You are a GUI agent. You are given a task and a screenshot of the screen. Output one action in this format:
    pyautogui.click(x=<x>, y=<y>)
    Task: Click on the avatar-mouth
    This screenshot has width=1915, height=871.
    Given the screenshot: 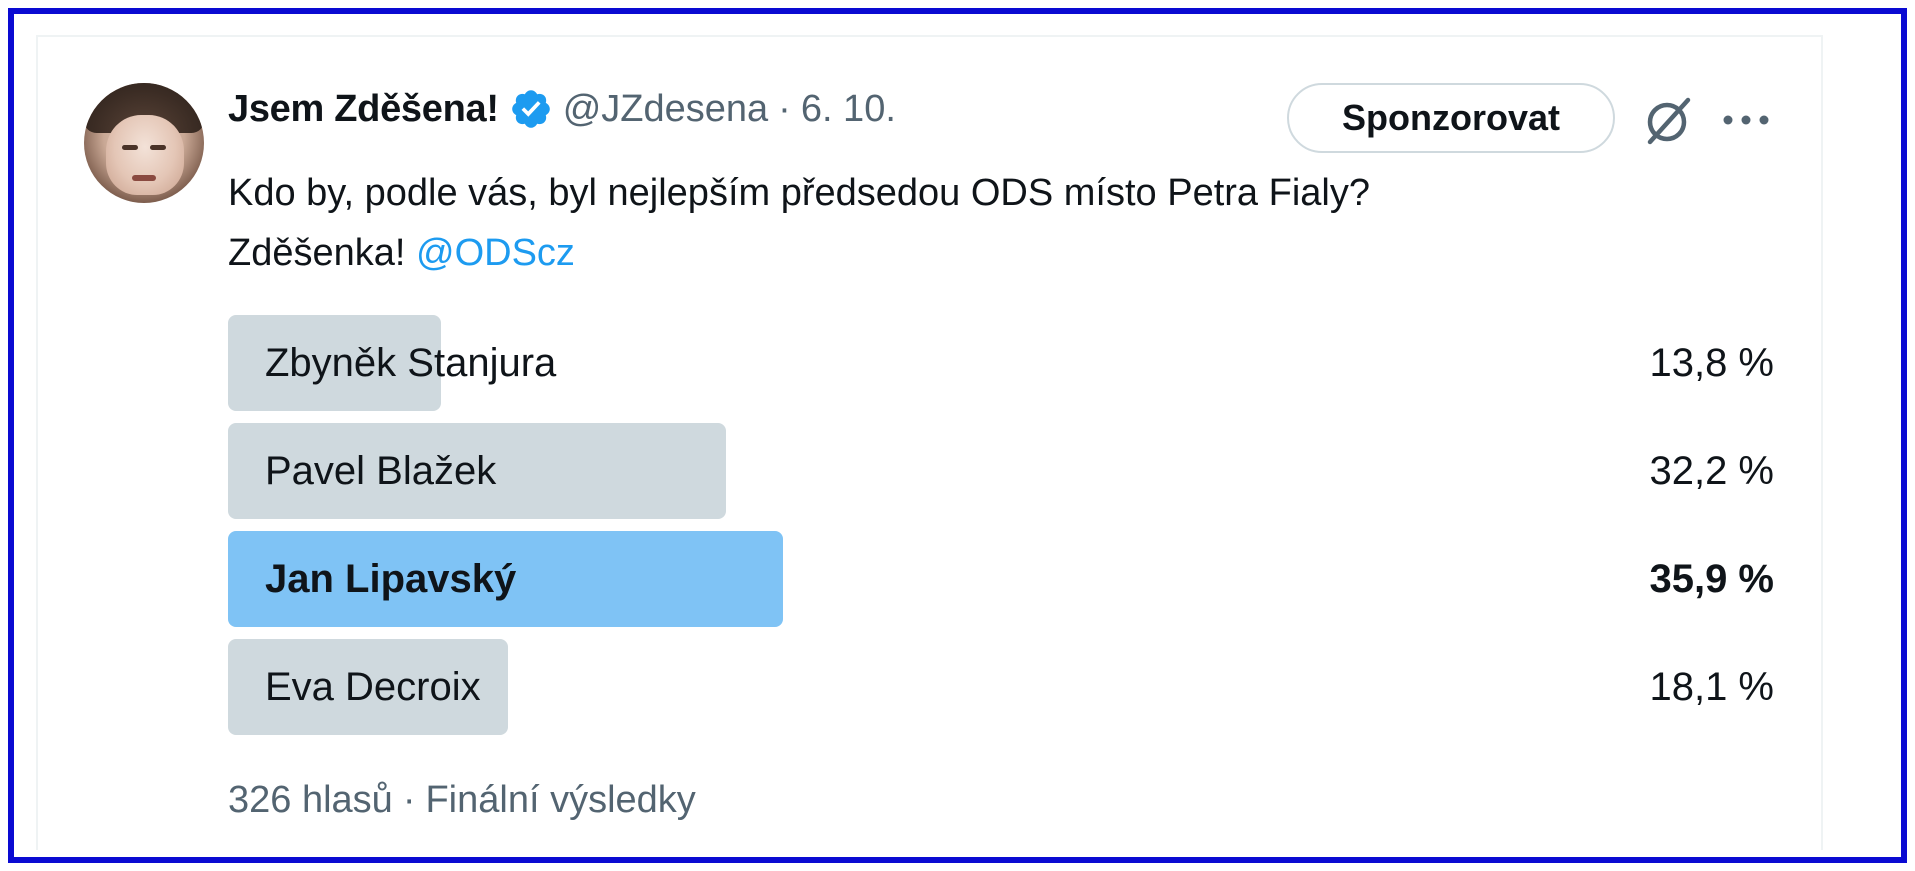 What is the action you would take?
    pyautogui.click(x=144, y=178)
    